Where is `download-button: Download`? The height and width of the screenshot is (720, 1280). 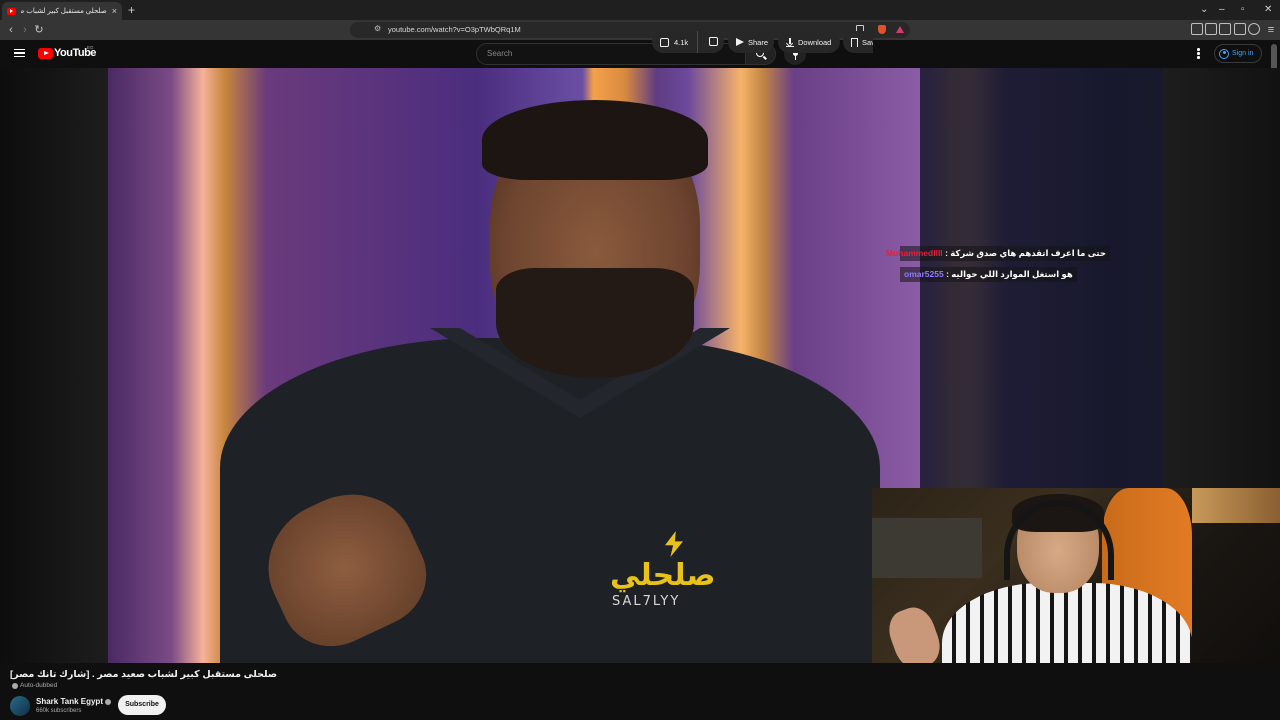 download-button: Download is located at coordinates (809, 42).